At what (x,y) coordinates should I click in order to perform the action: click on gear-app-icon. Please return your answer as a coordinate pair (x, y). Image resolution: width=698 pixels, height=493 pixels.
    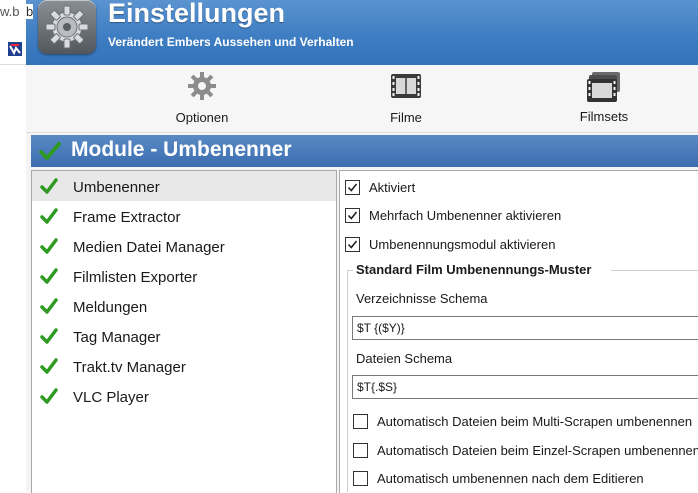
    Looking at the image, I should click on (67, 27).